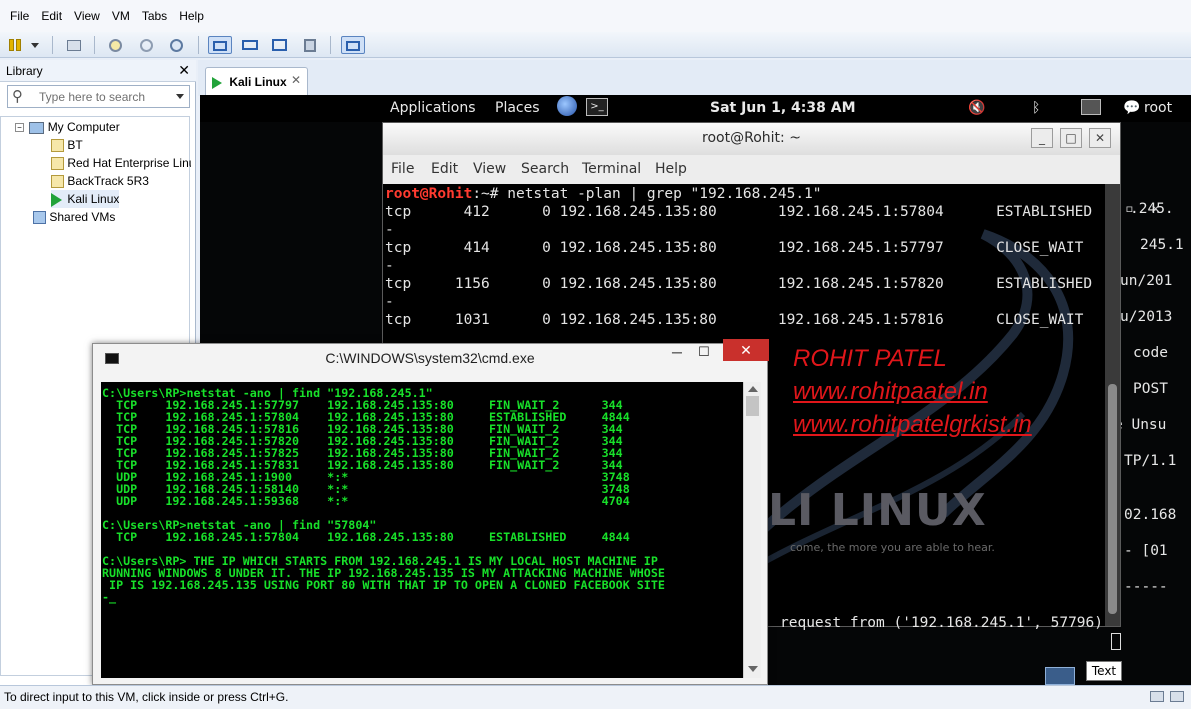  I want to click on network-status-icon, so click(1177, 696).